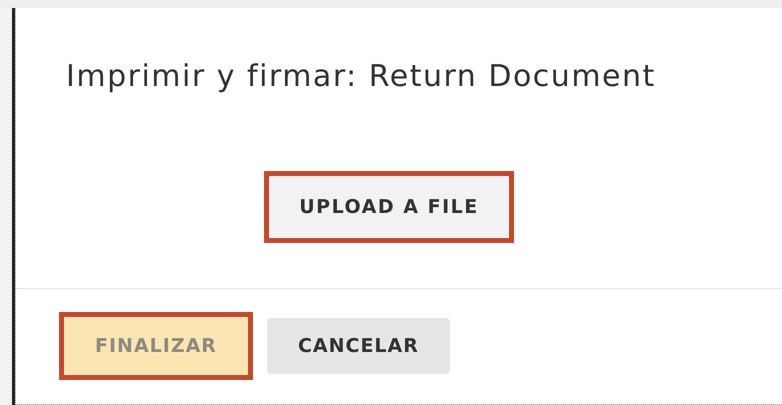 This screenshot has height=405, width=782. Describe the element at coordinates (389, 207) in the screenshot. I see `upload-button: UPLOAD A FILE` at that location.